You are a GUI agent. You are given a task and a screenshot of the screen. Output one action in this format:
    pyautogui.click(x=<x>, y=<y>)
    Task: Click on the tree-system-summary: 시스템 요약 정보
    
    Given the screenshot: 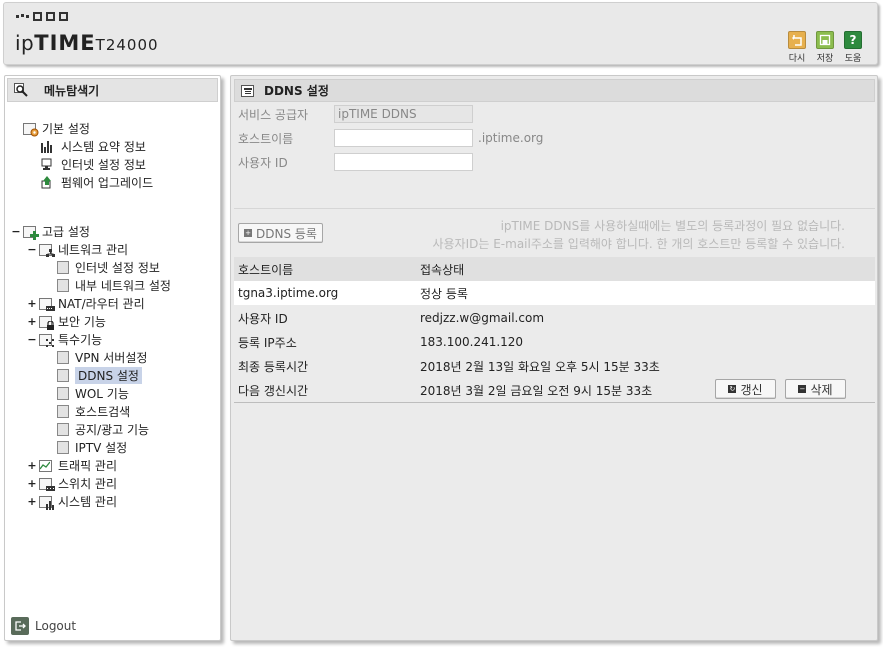 What is the action you would take?
    pyautogui.click(x=93, y=146)
    